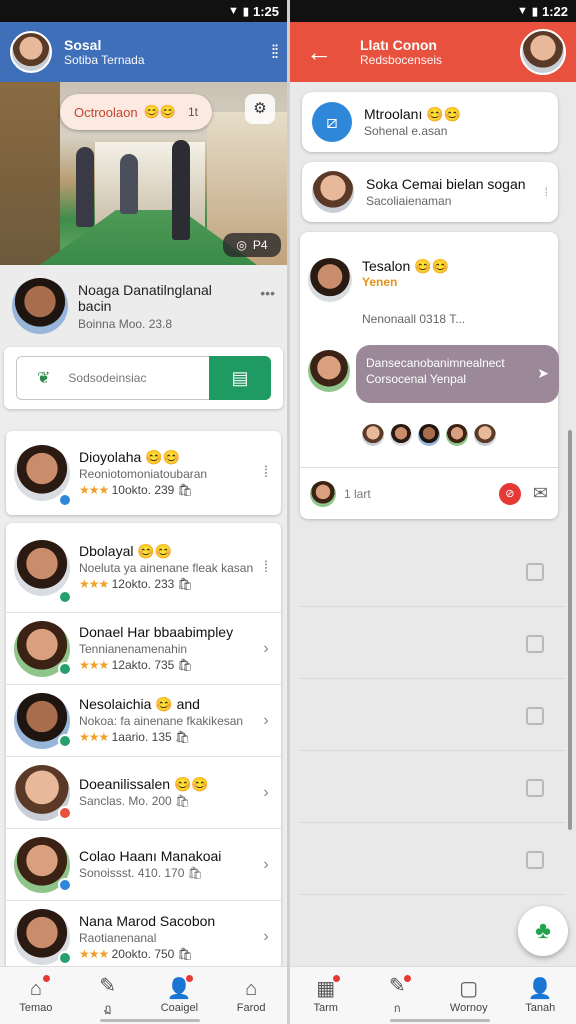 The image size is (576, 1024). What do you see at coordinates (409, 200) in the screenshot?
I see `chat-sub: Sacoliaienaman` at bounding box center [409, 200].